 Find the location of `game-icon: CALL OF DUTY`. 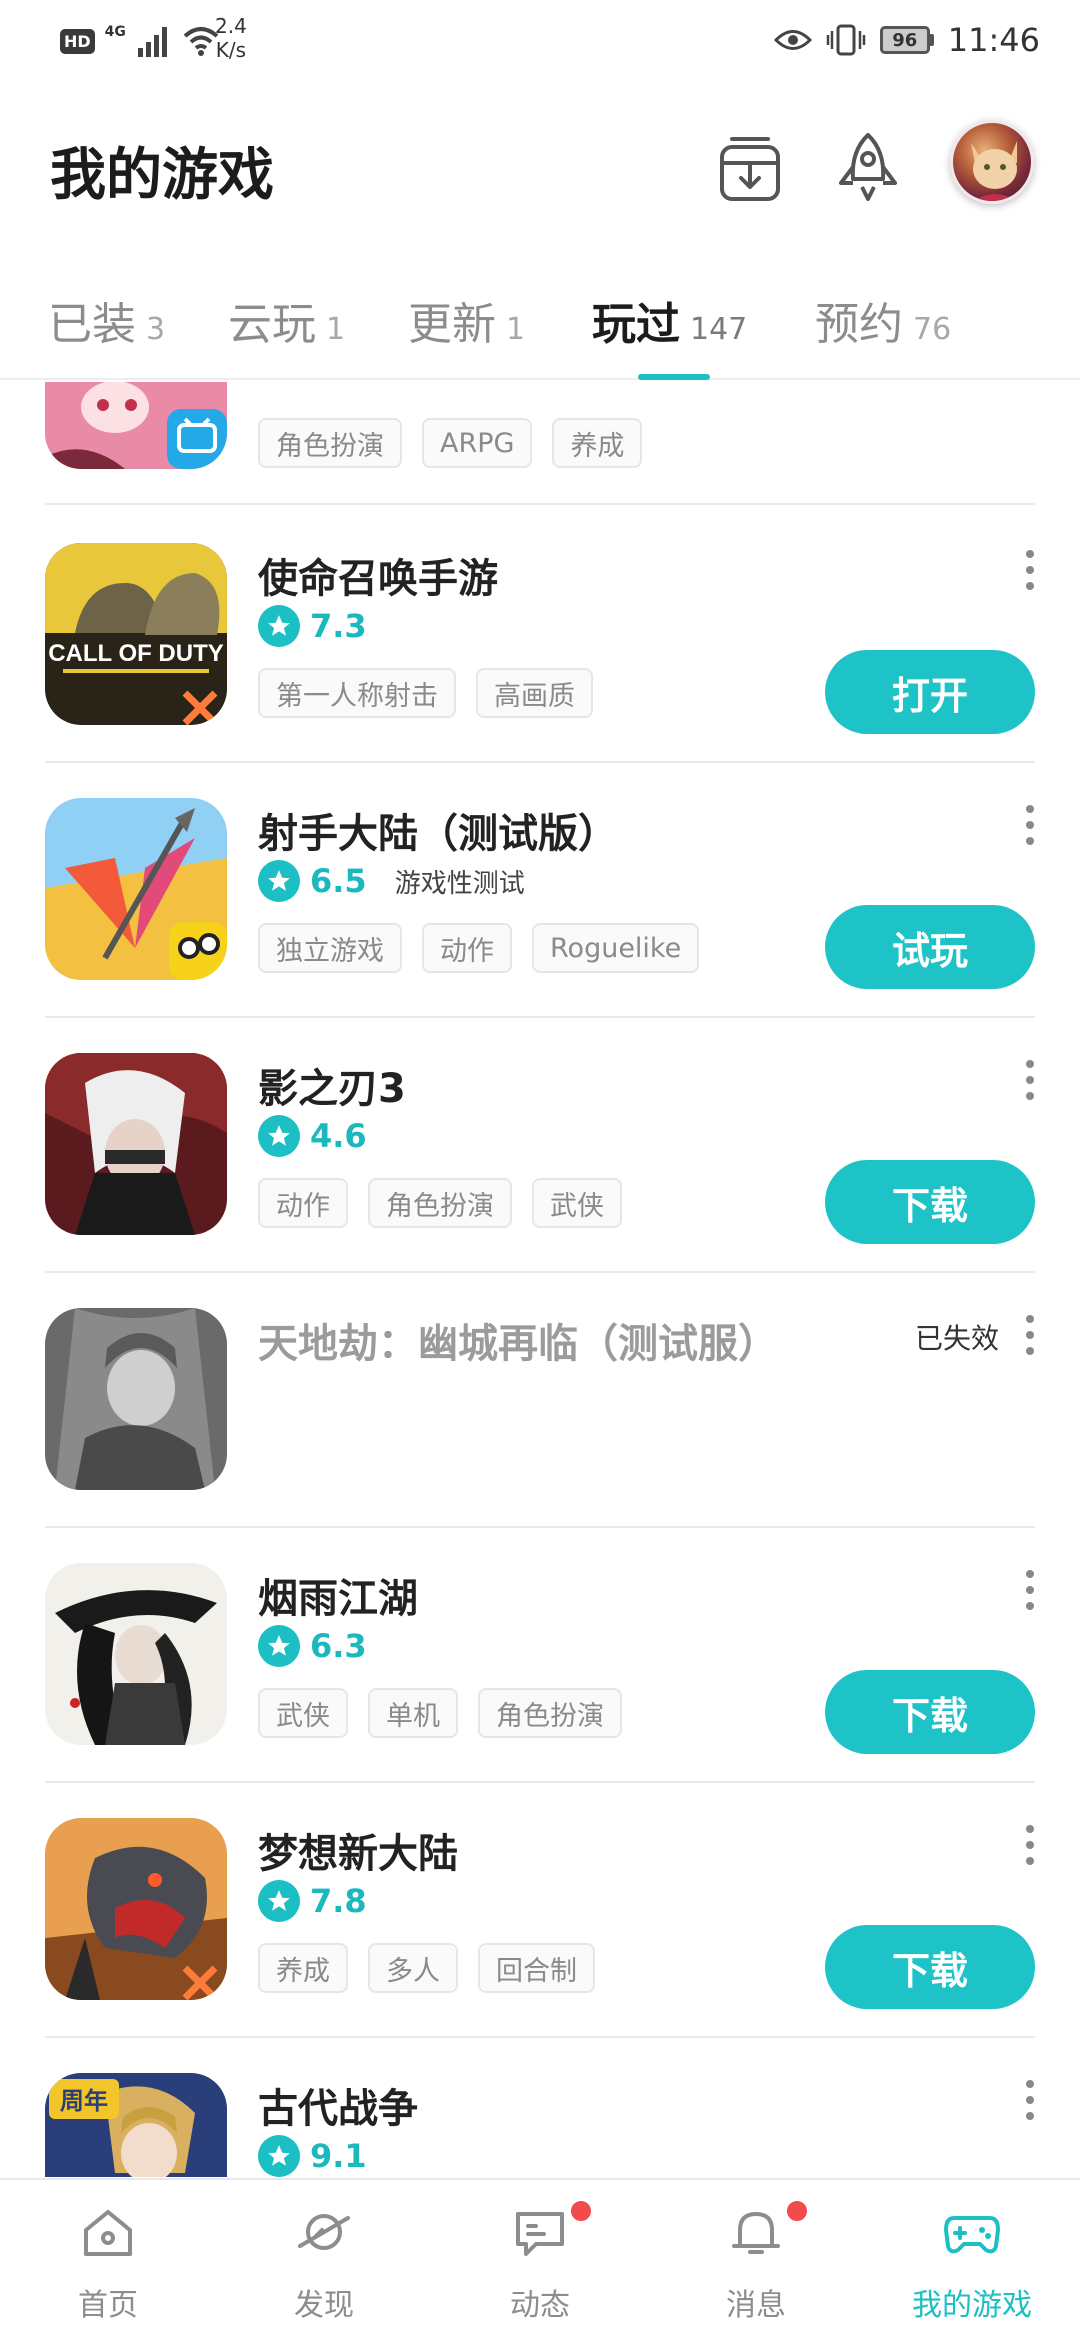

game-icon: CALL OF DUTY is located at coordinates (136, 634).